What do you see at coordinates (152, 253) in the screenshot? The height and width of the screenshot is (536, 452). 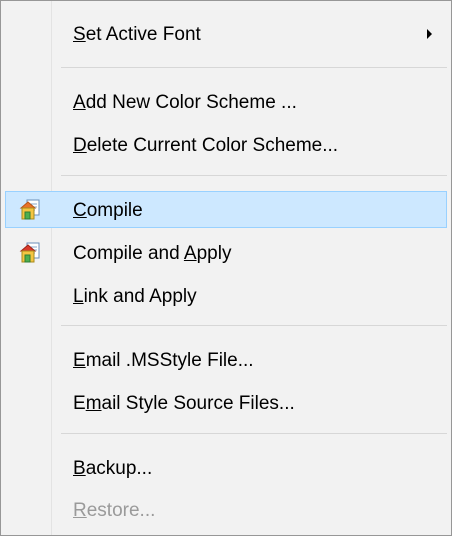 I see `menu-item-label: Compile and Apply` at bounding box center [152, 253].